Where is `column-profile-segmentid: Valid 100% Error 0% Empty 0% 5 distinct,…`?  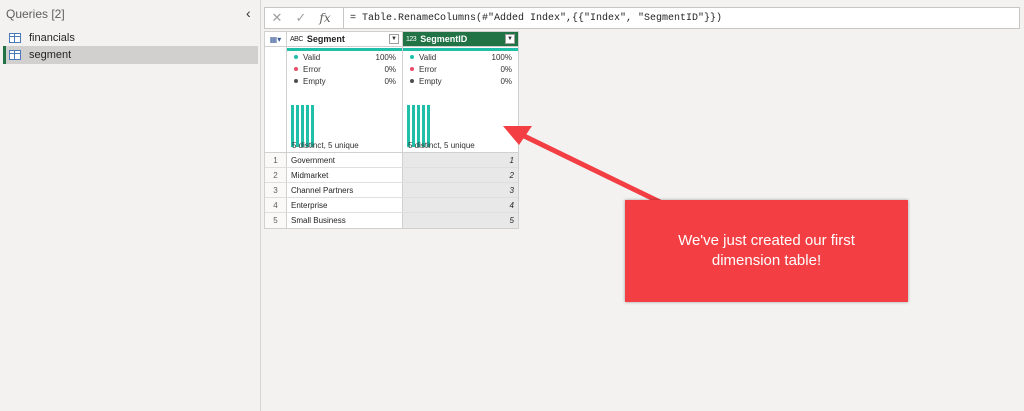
column-profile-segmentid: Valid 100% Error 0% Empty 0% 5 distinct,… is located at coordinates (460, 99).